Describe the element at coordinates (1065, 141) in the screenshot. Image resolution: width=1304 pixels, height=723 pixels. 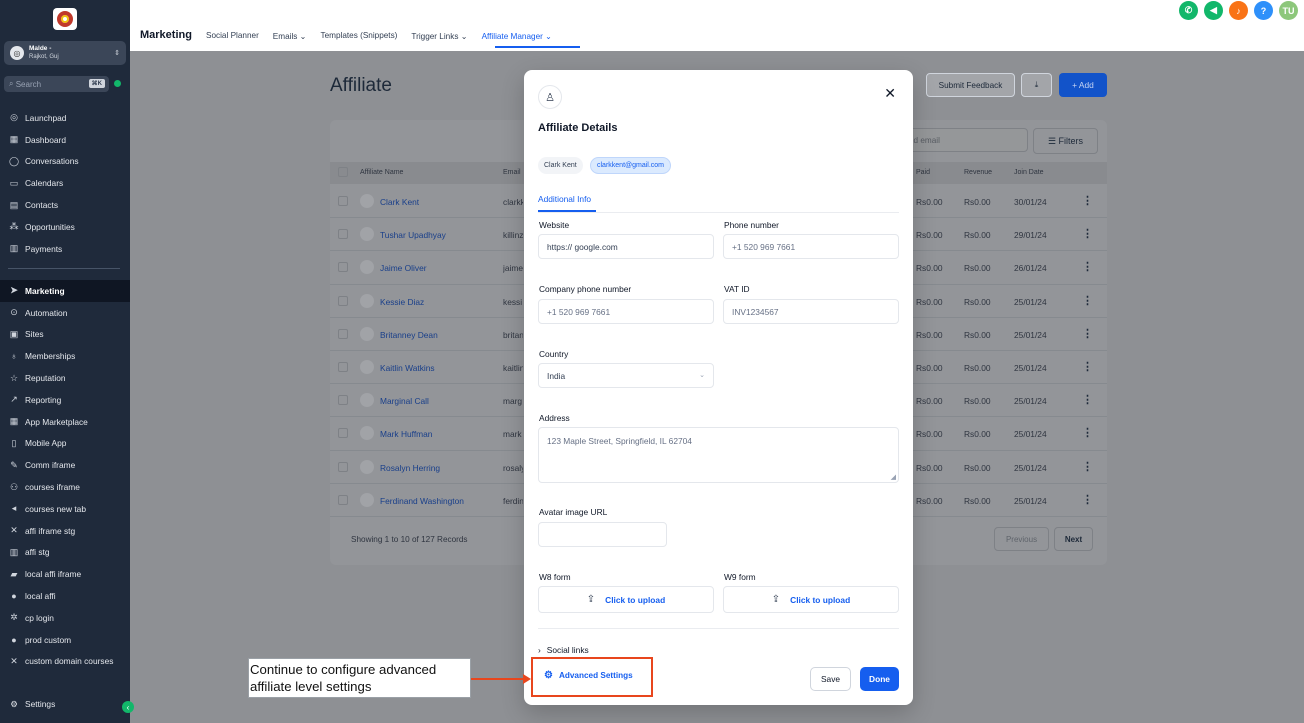
I see `filters-button: ☰ Filters` at that location.